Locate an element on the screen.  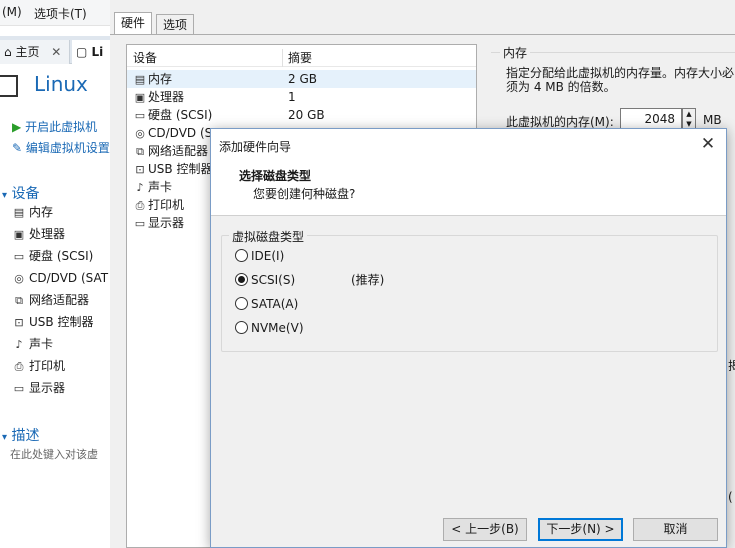
device-item: ▭ 硬盘 (SCSI) is located at coordinates (53, 256).